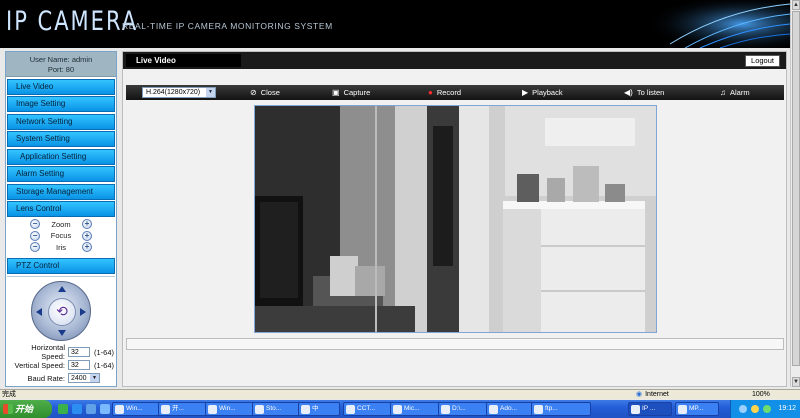  What do you see at coordinates (39, 312) in the screenshot?
I see `ptz-left-arrow-icon` at bounding box center [39, 312].